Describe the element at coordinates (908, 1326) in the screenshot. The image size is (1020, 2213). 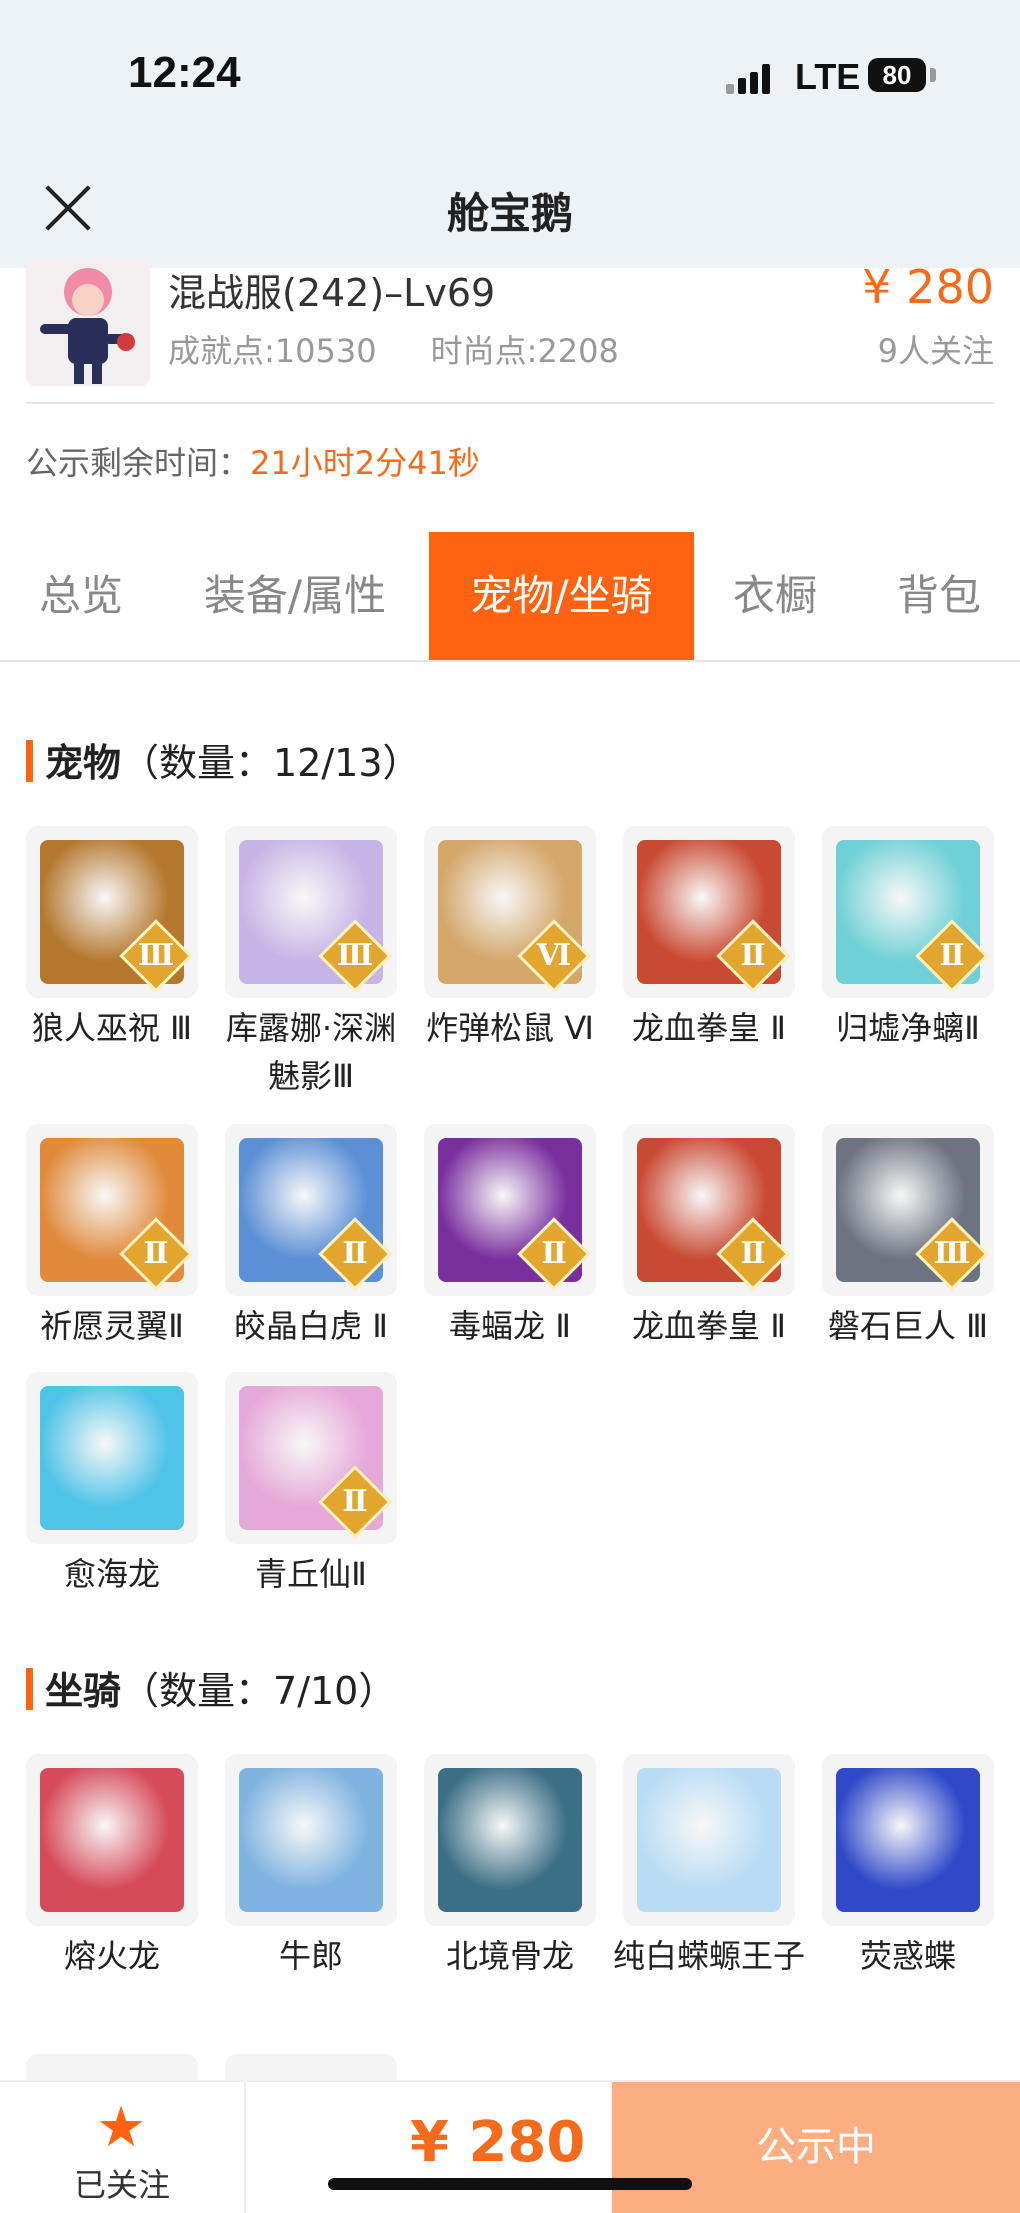
I see `pet-name: 磐石巨人 Ⅲ` at that location.